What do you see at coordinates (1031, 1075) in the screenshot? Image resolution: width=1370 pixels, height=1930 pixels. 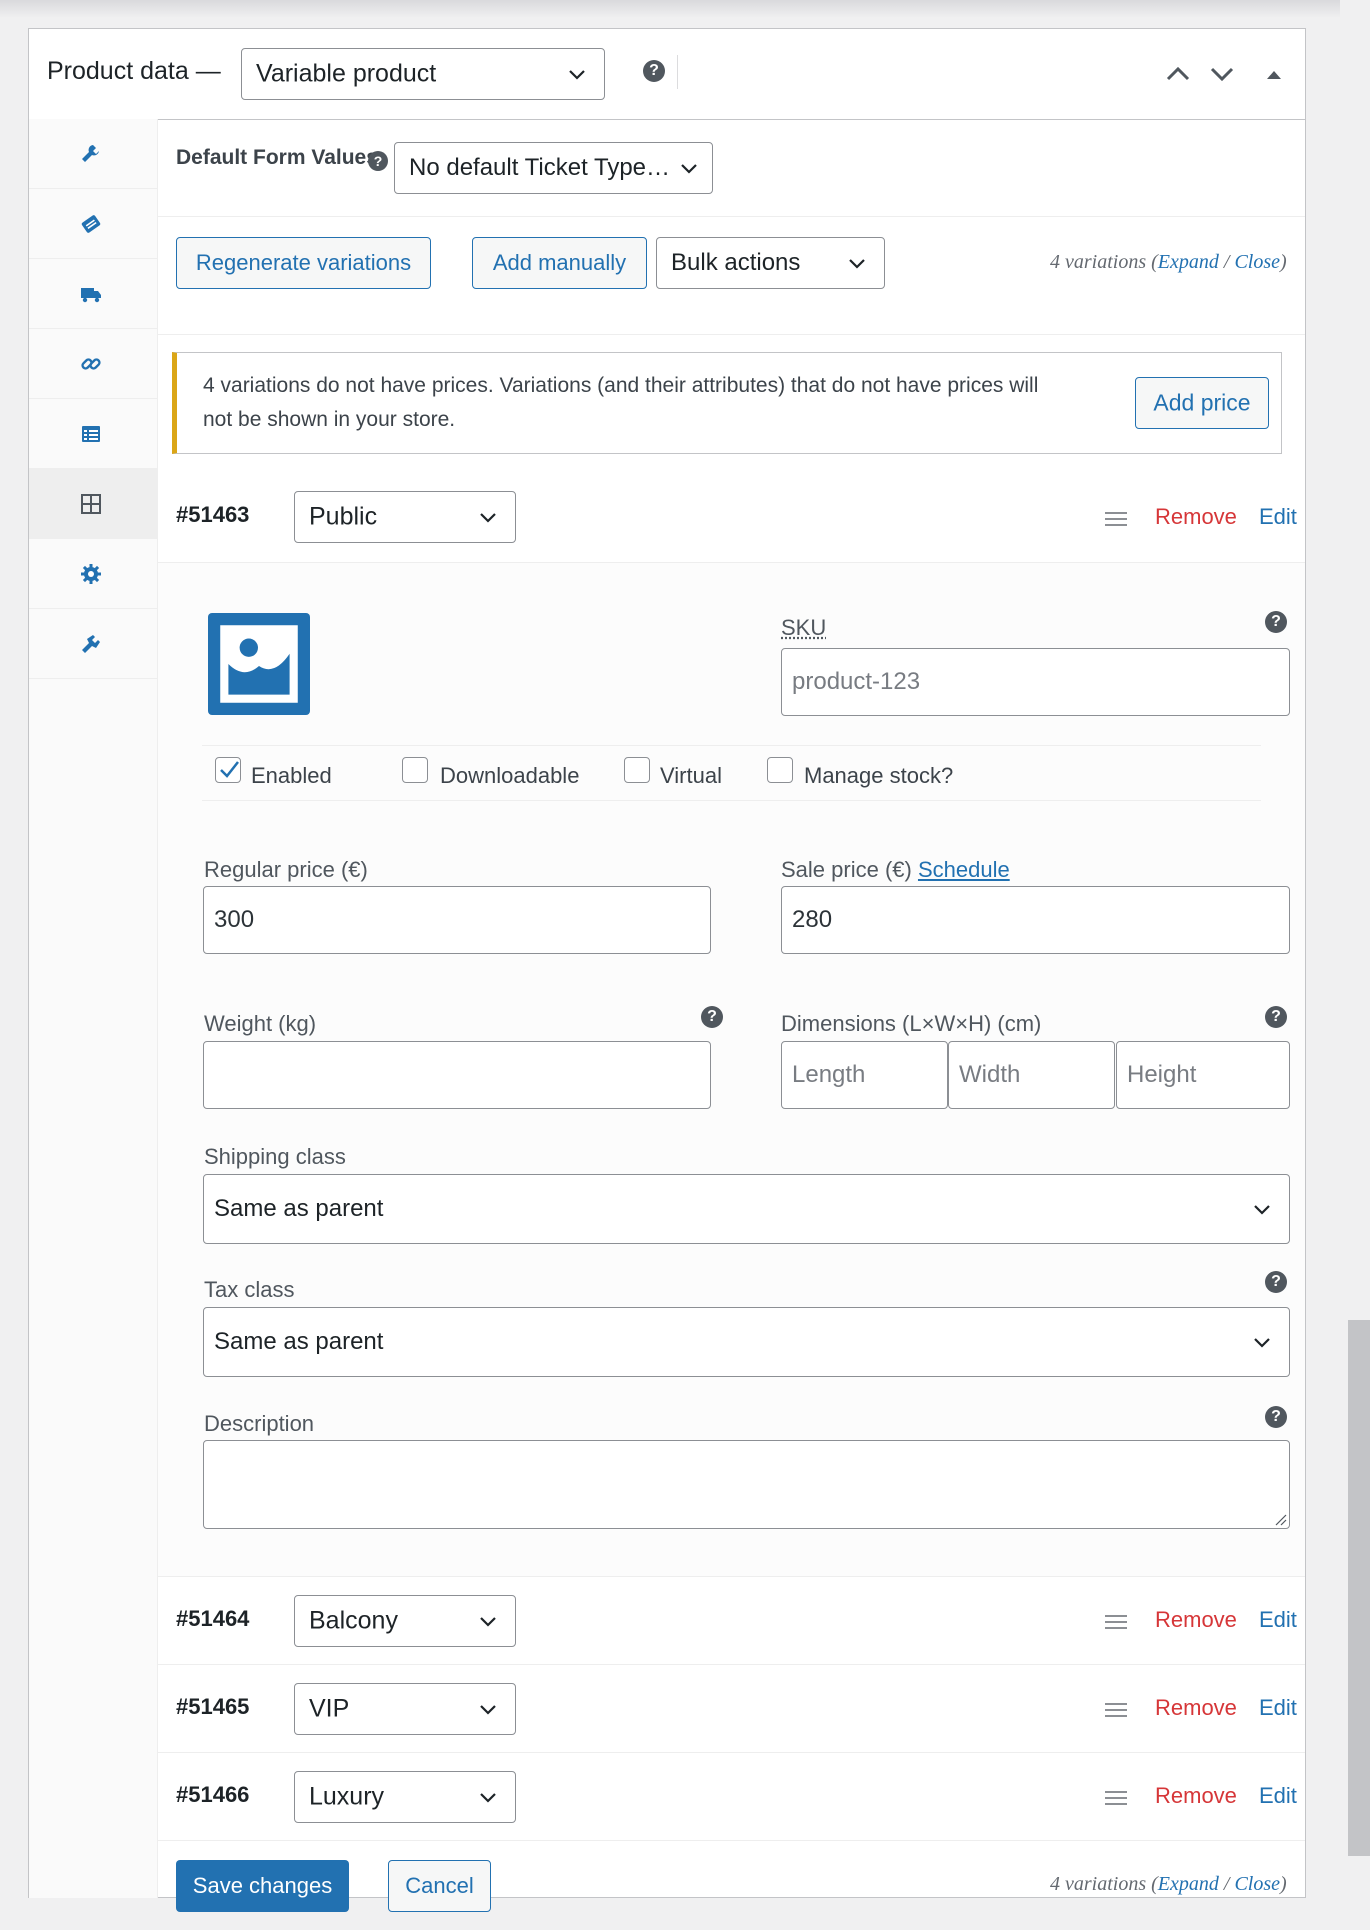 I see `width-input: Width` at bounding box center [1031, 1075].